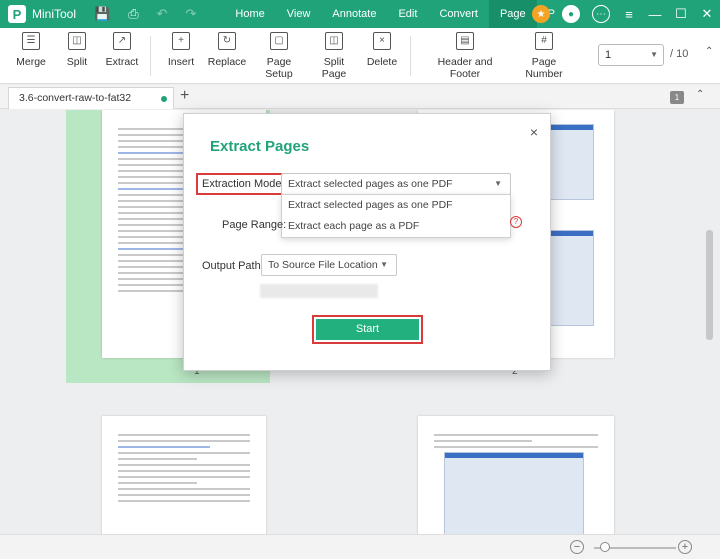 The height and width of the screenshot is (559, 720). I want to click on page-number-icon: #, so click(544, 41).